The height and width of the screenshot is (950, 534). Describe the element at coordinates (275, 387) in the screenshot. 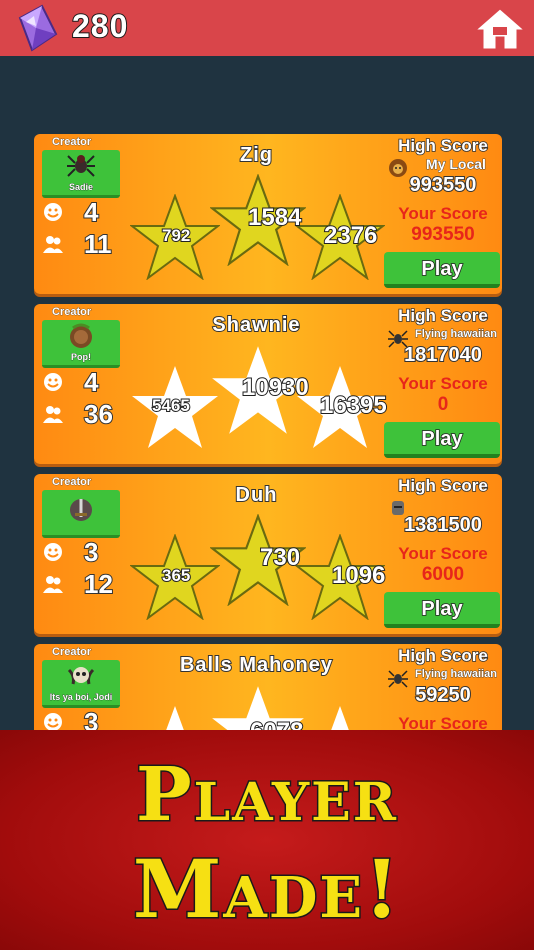

I see `star-2-score: 10930` at that location.